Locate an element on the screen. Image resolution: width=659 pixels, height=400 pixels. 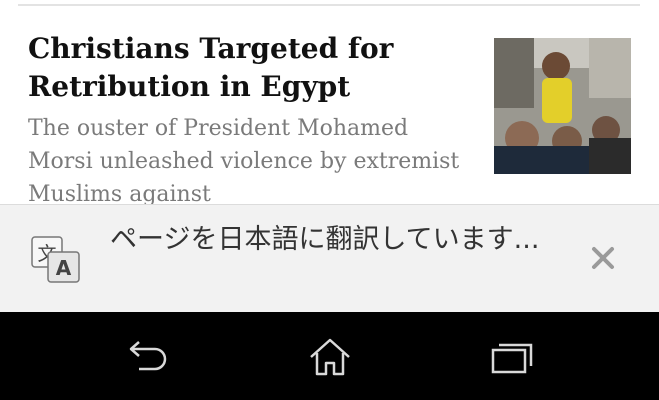
news-photo-icon is located at coordinates (562, 106).